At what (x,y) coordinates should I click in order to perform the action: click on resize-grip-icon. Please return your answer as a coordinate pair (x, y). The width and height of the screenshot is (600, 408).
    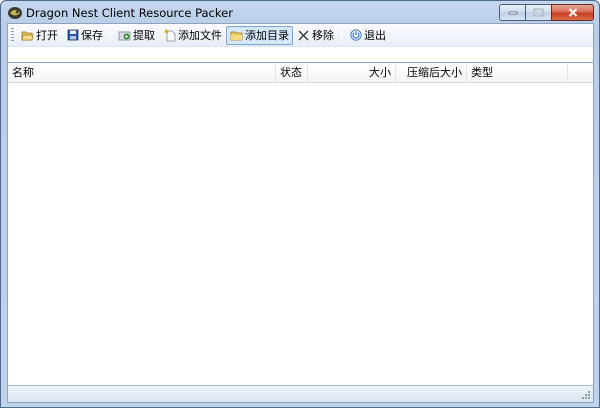
    Looking at the image, I should click on (585, 394).